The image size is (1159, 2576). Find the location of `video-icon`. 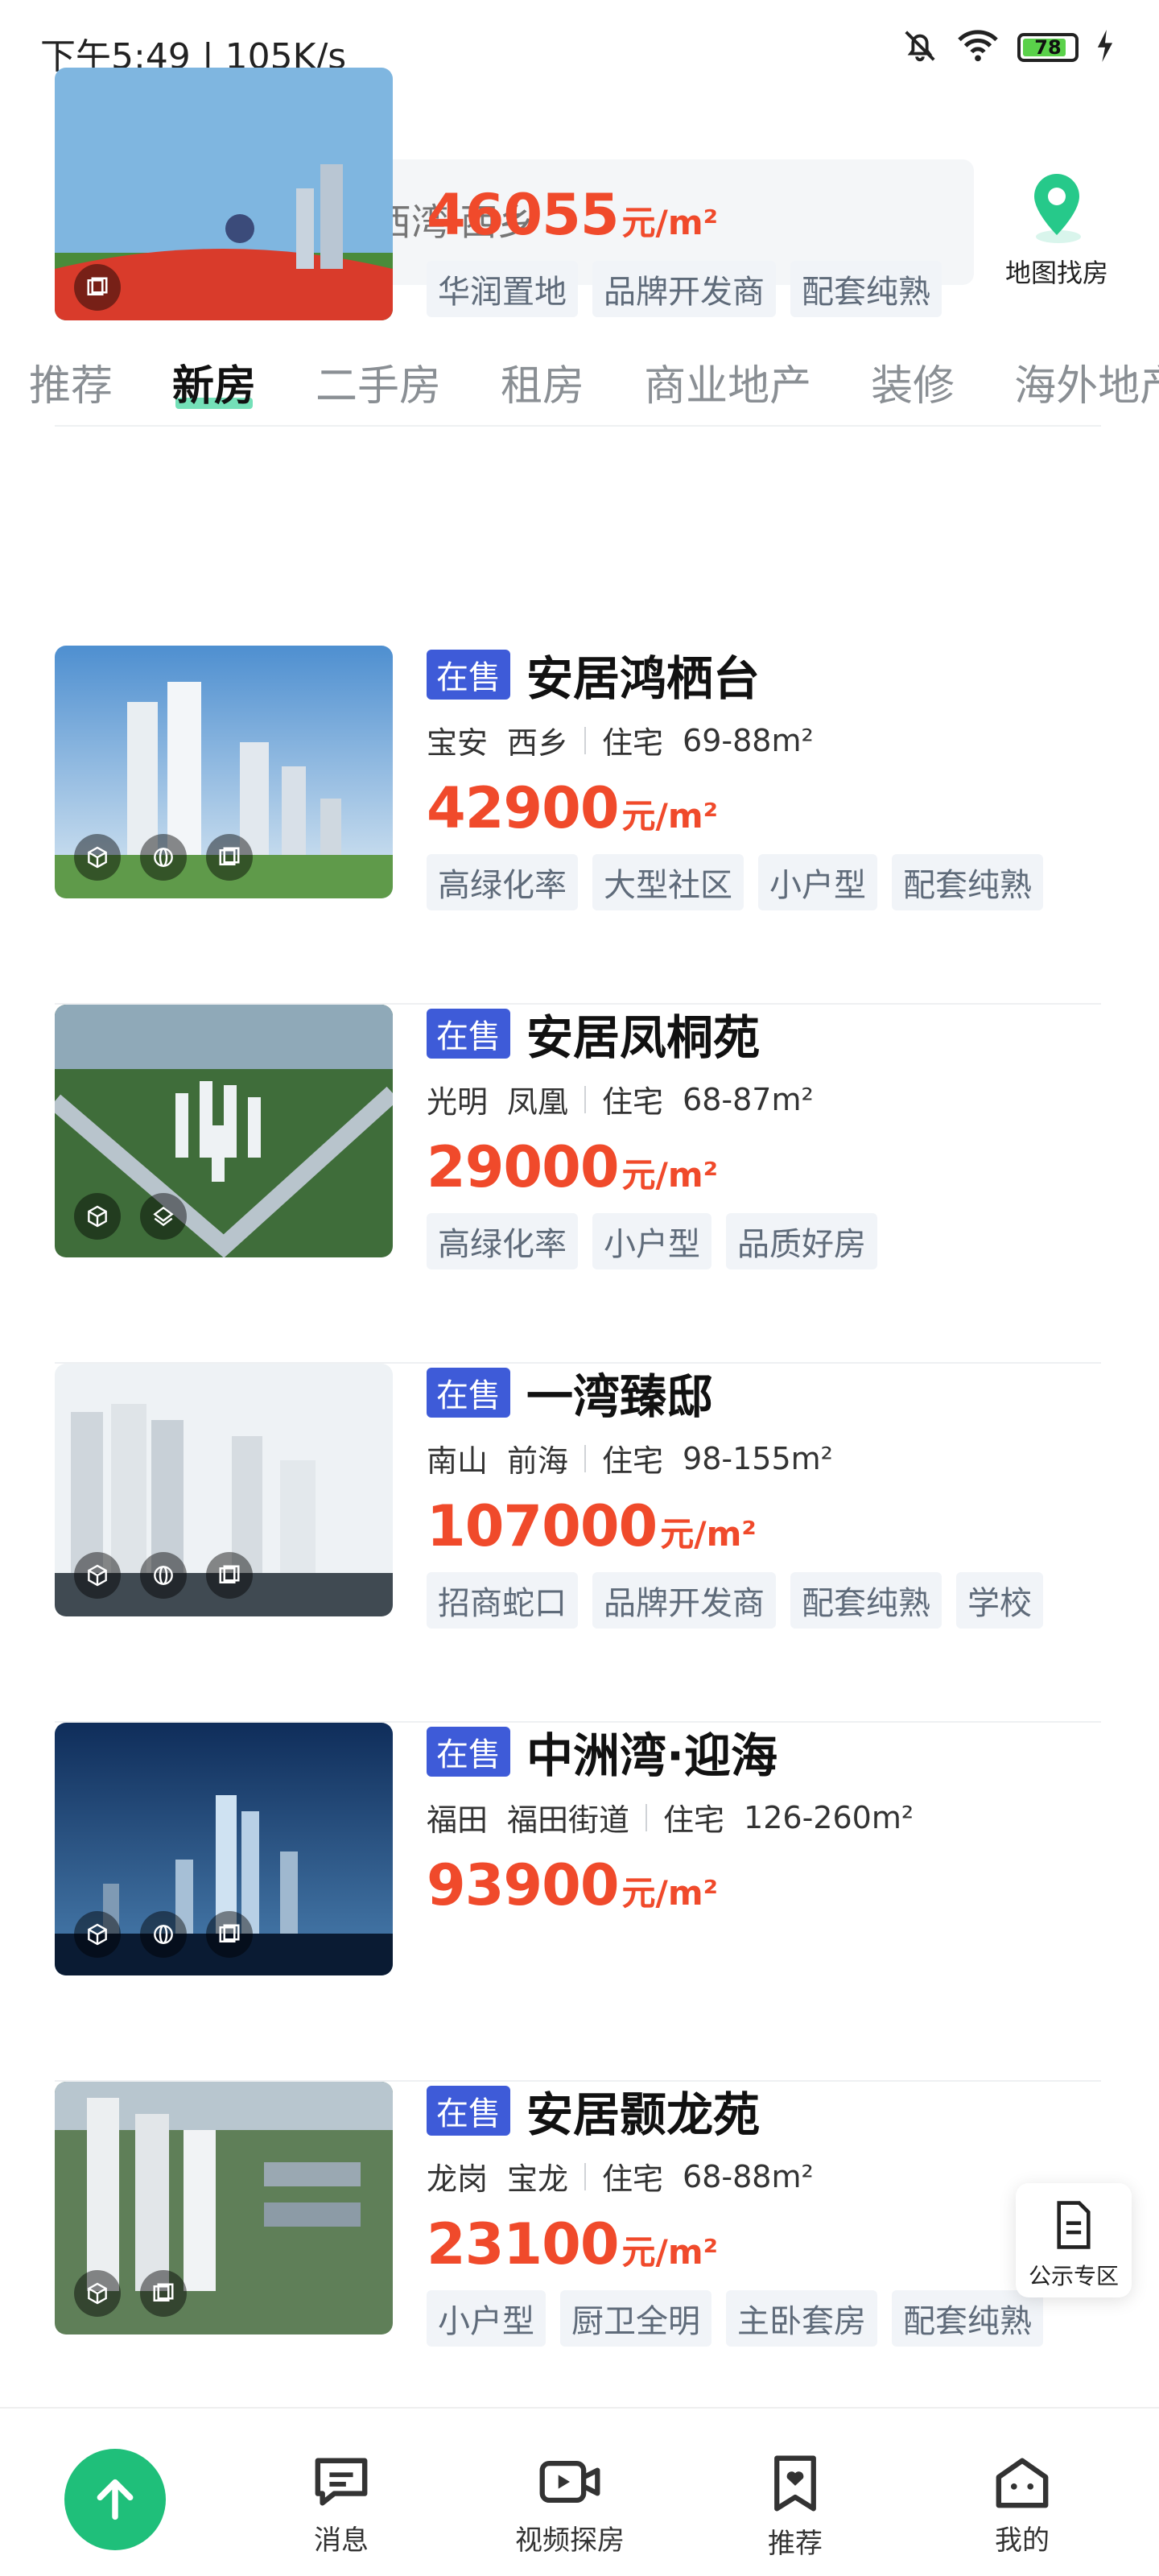

video-icon is located at coordinates (569, 2482).